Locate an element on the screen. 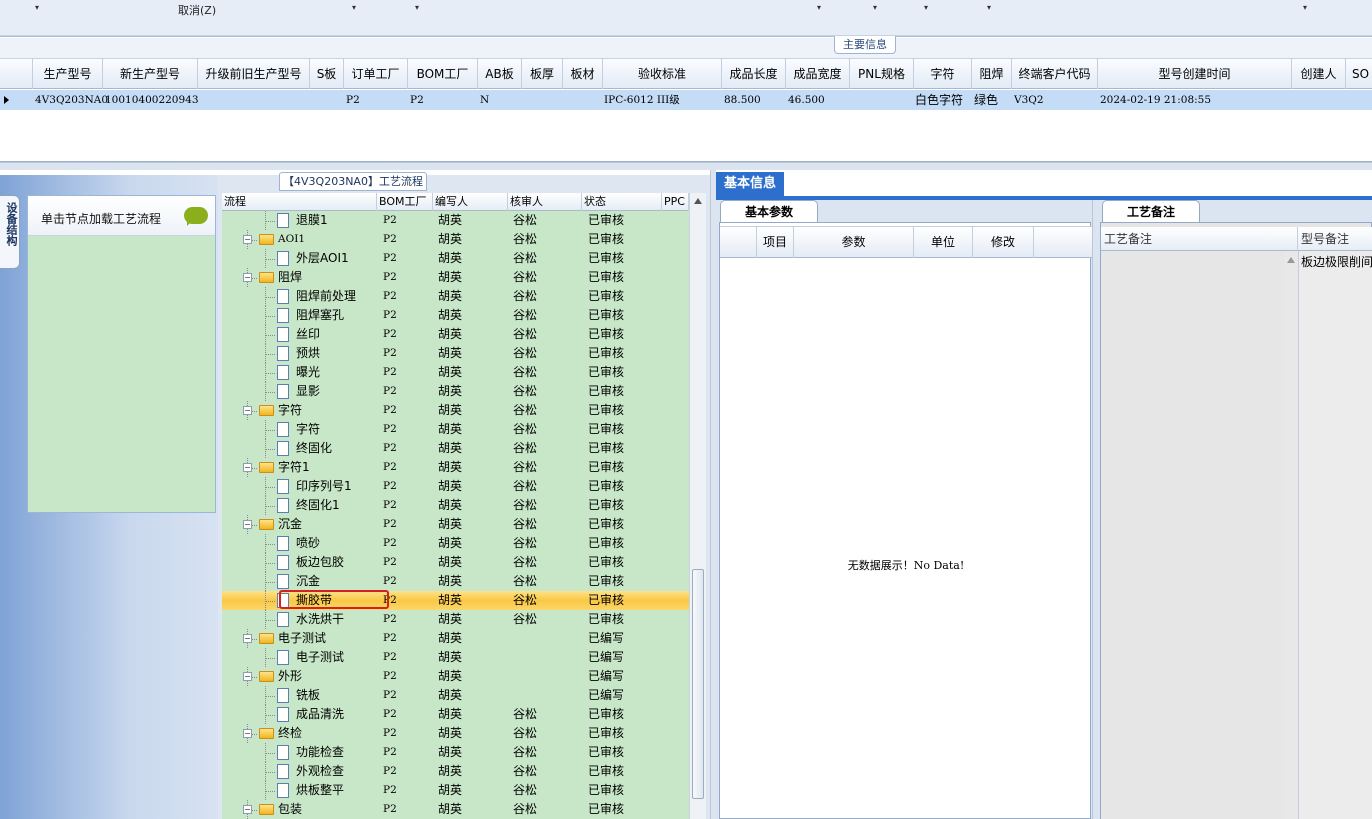  column-header: SO is located at coordinates (1359, 74).